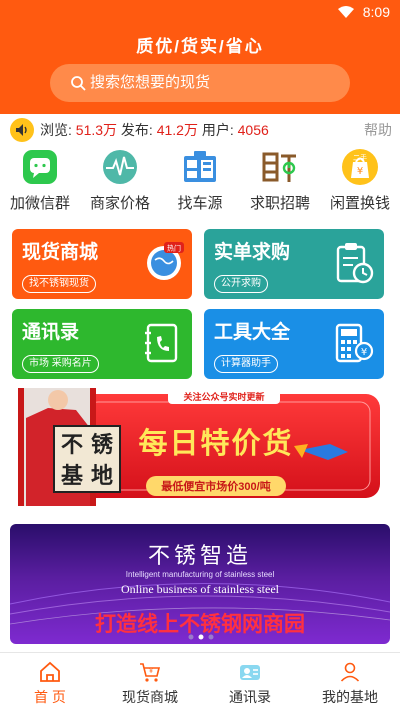 Image resolution: width=400 pixels, height=710 pixels. What do you see at coordinates (217, 130) in the screenshot?
I see `users-label: 用户:` at bounding box center [217, 130].